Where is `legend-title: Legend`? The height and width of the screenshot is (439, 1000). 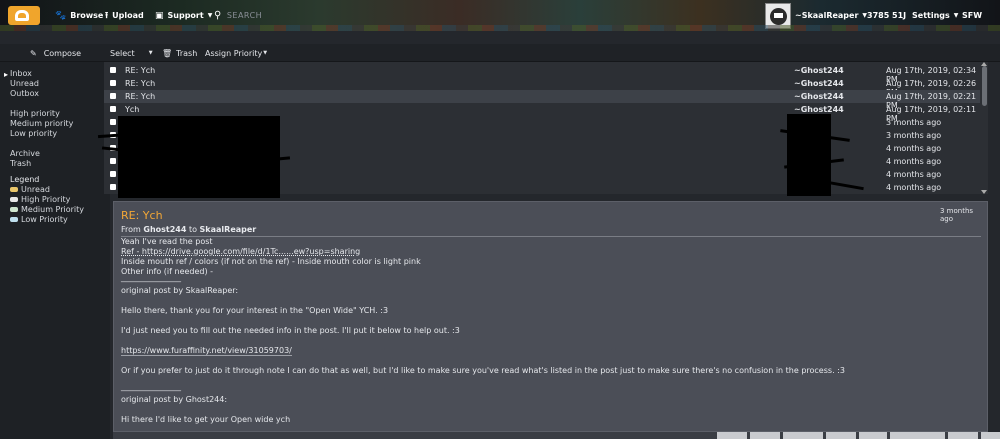 legend-title: Legend is located at coordinates (25, 179).